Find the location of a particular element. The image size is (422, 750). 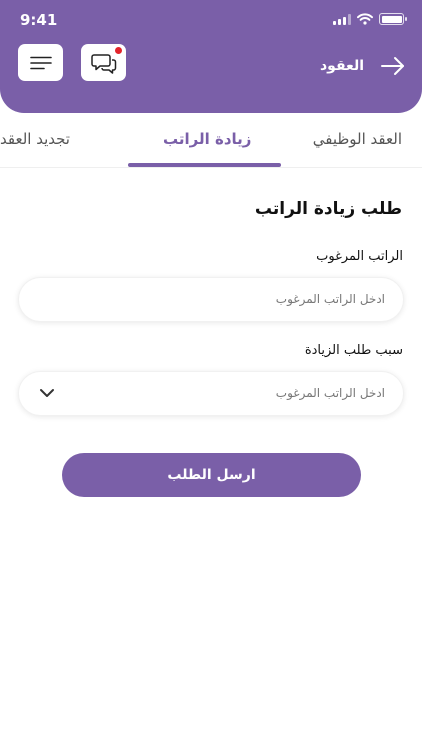

reason-select: ادخل الراتب المرغوب is located at coordinates (211, 393).